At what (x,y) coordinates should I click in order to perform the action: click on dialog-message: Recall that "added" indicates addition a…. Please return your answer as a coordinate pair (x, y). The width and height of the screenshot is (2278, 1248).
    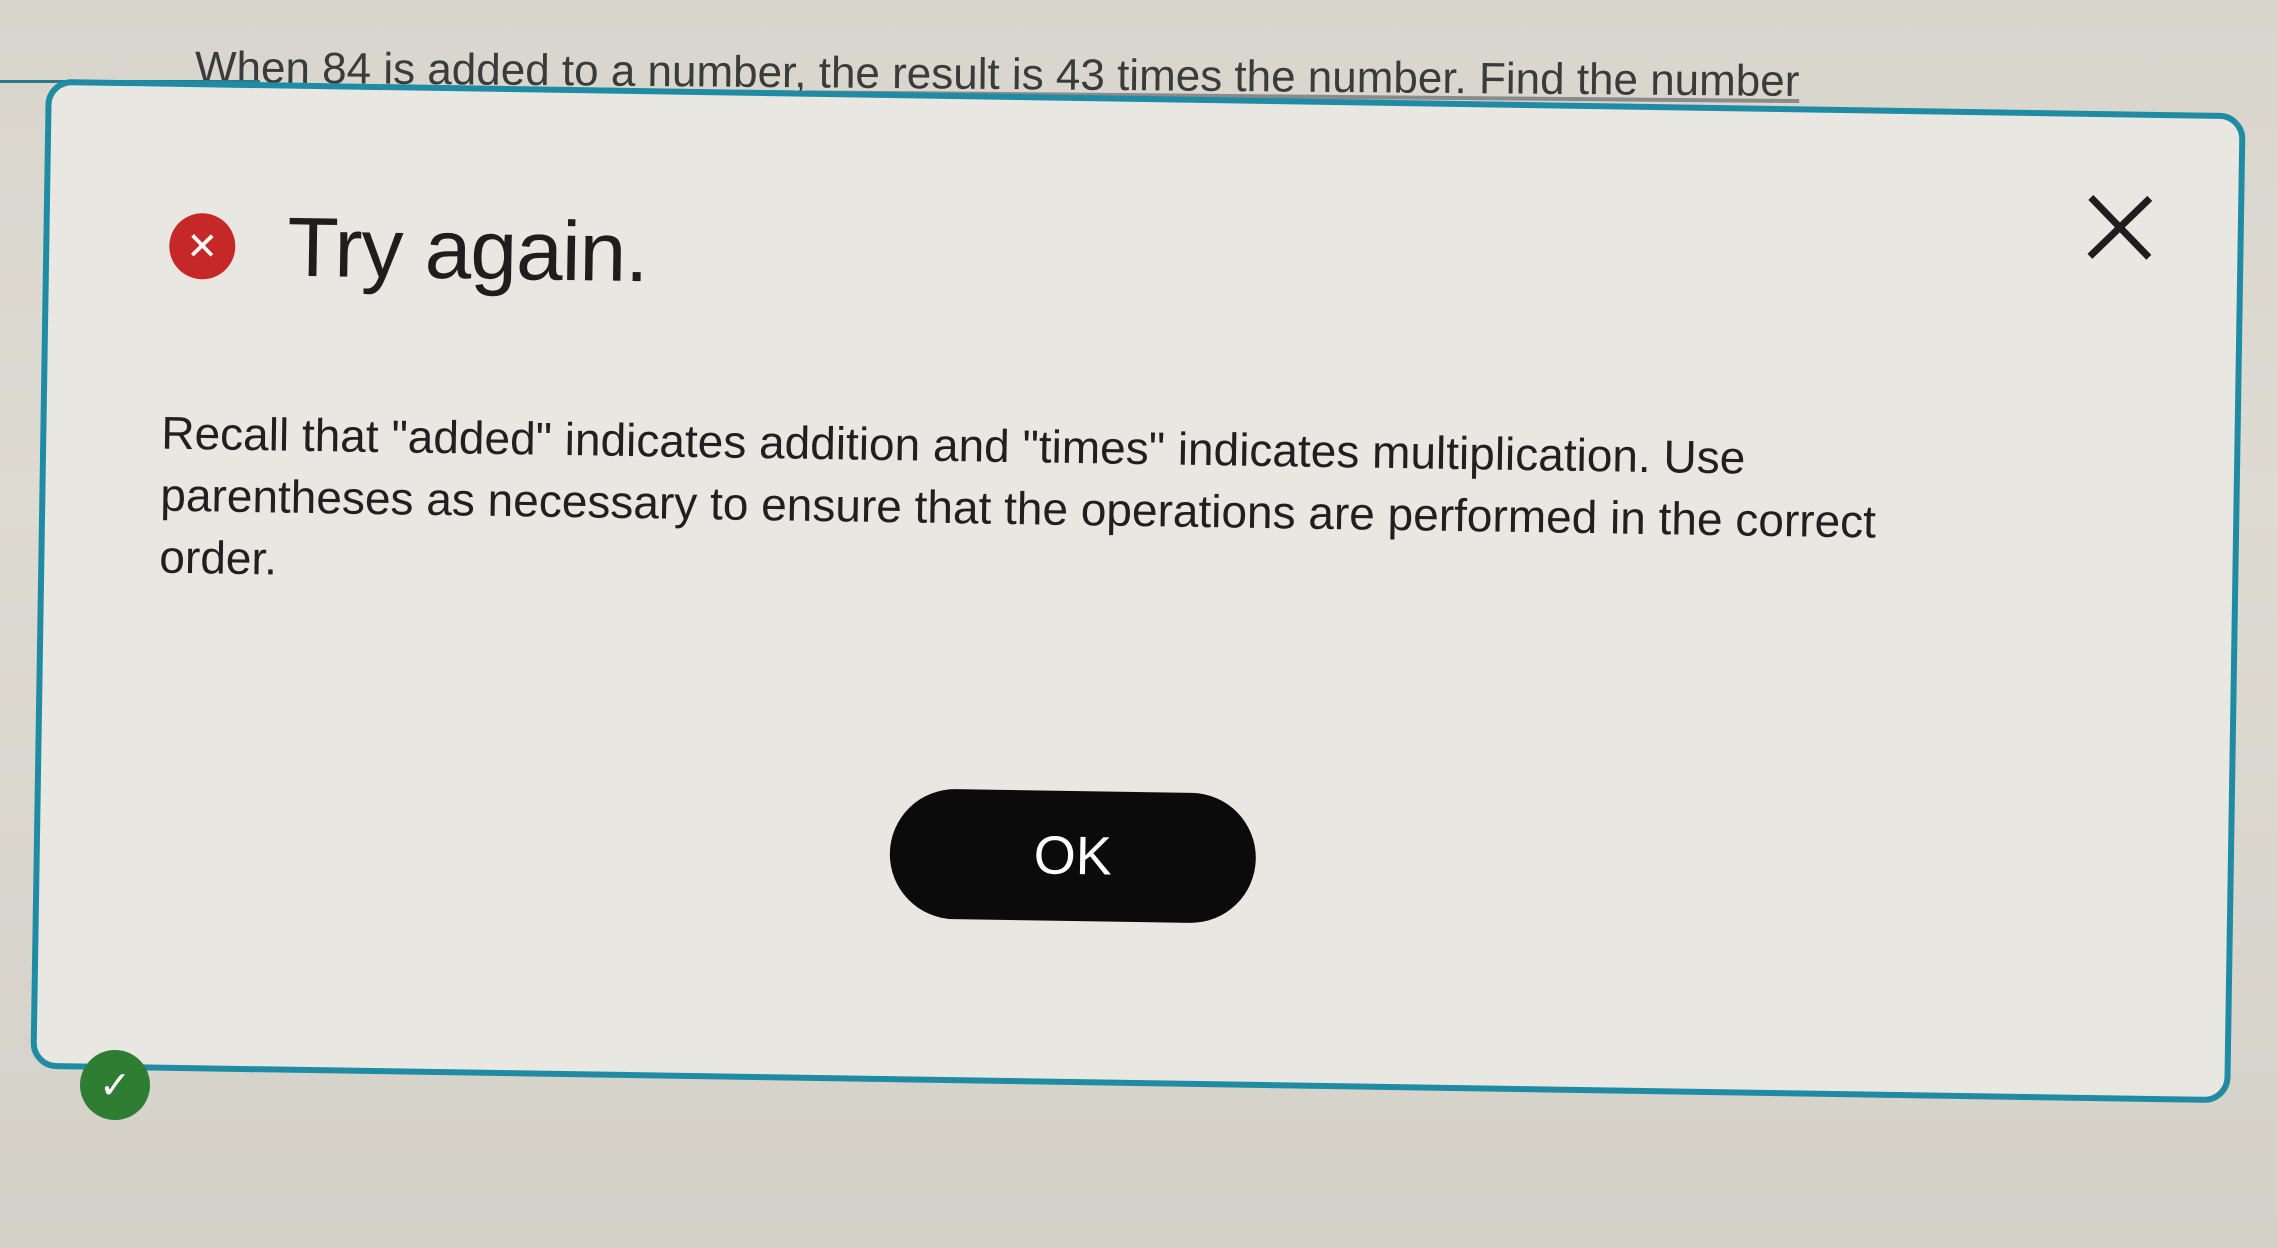
    Looking at the image, I should click on (1018, 495).